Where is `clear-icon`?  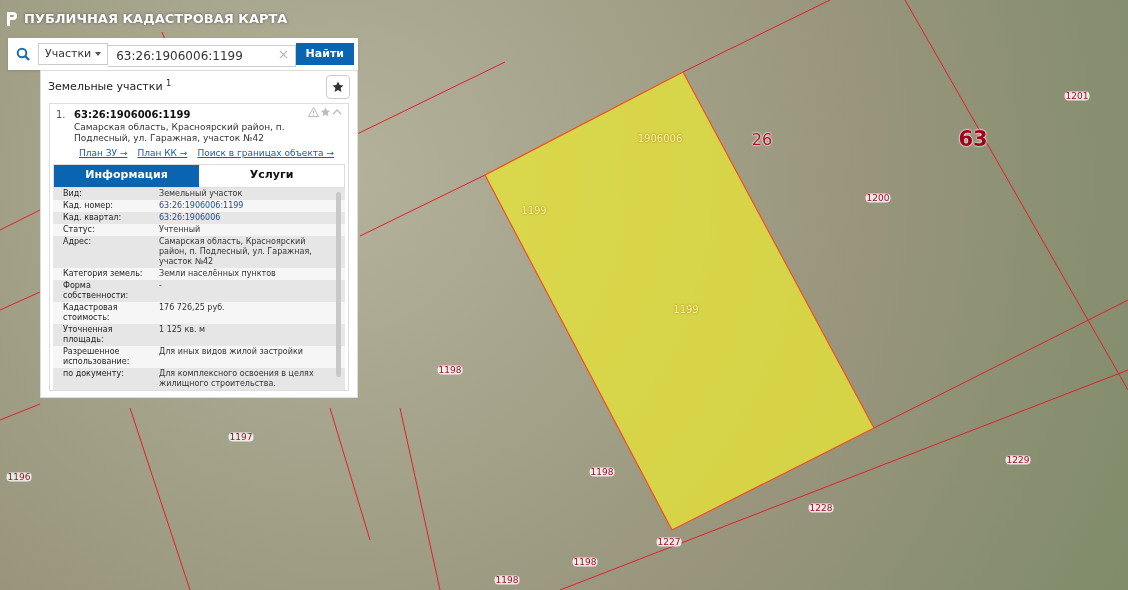
clear-icon is located at coordinates (283, 54).